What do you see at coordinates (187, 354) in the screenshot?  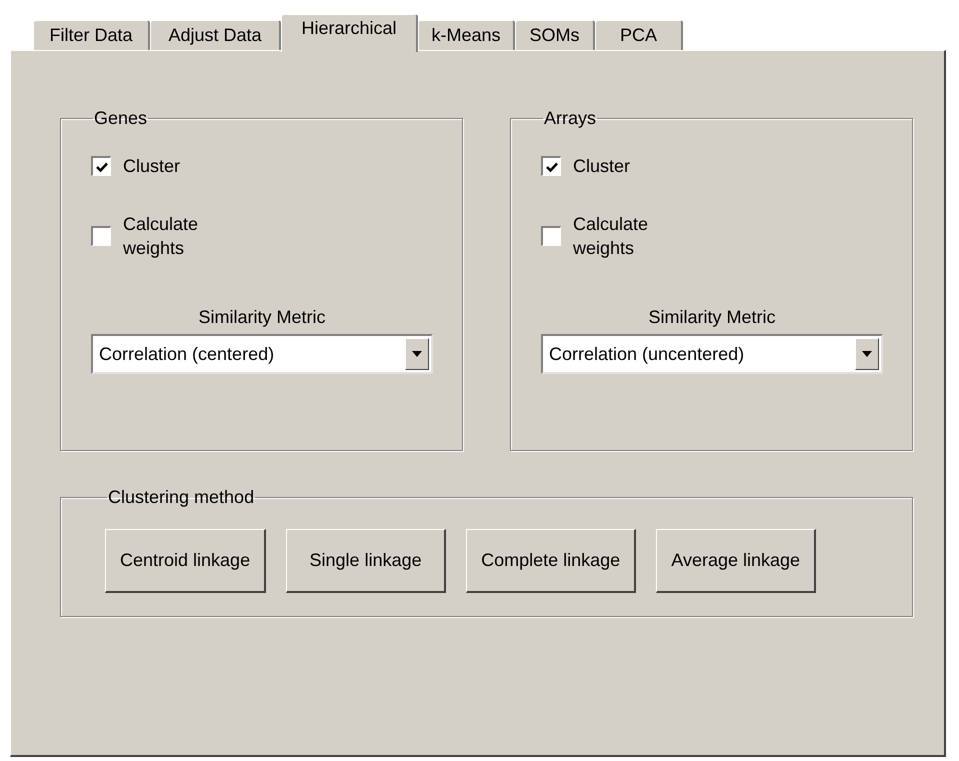 I see `dropdown-value: Correlation (centered)` at bounding box center [187, 354].